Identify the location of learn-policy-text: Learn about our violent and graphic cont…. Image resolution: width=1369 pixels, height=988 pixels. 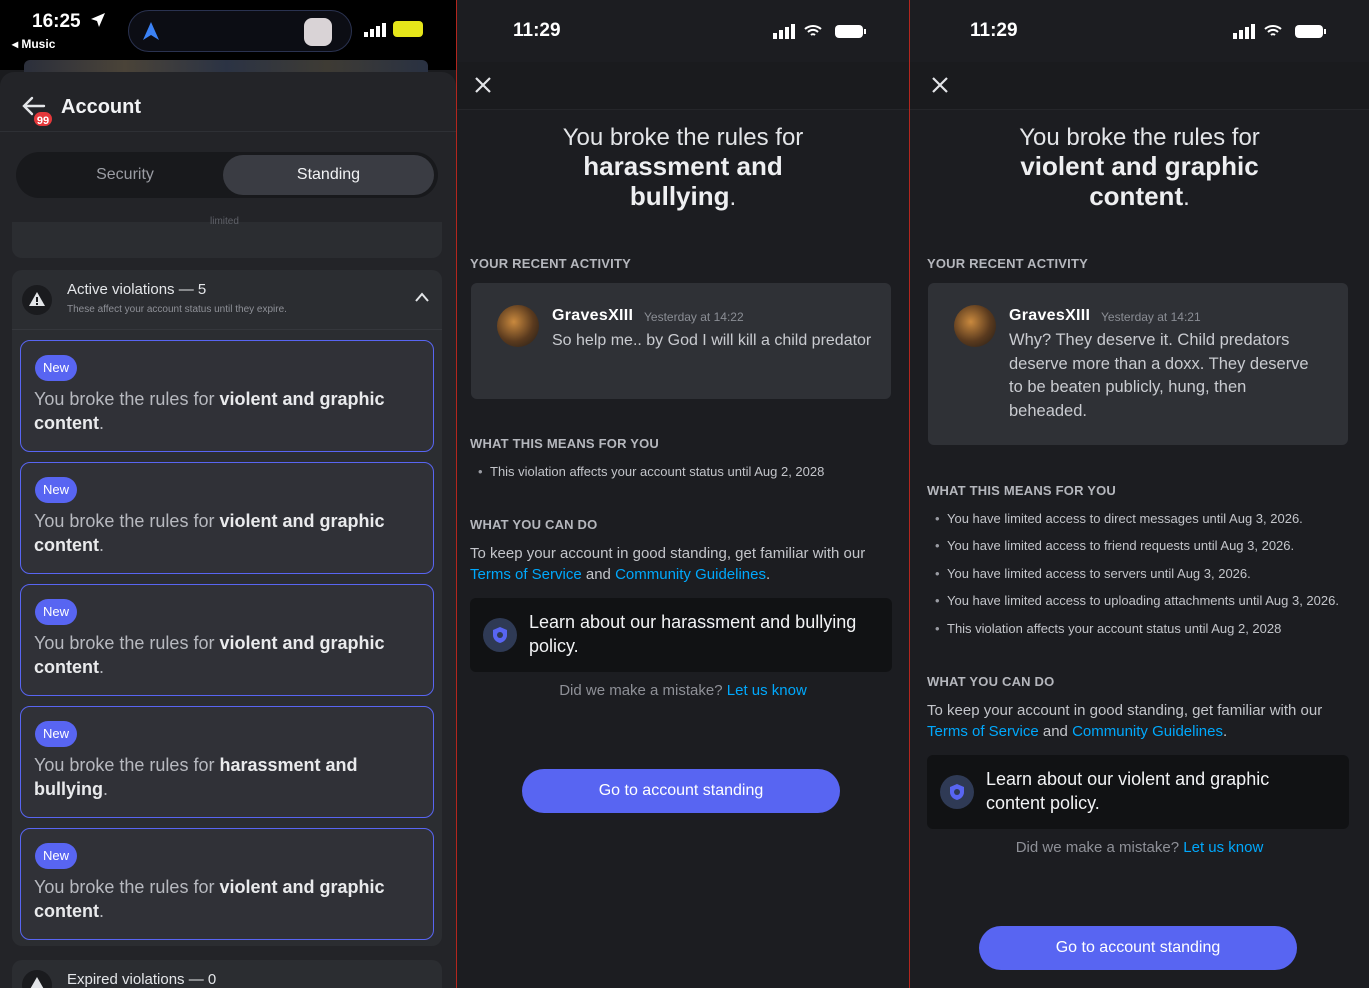
(1128, 791).